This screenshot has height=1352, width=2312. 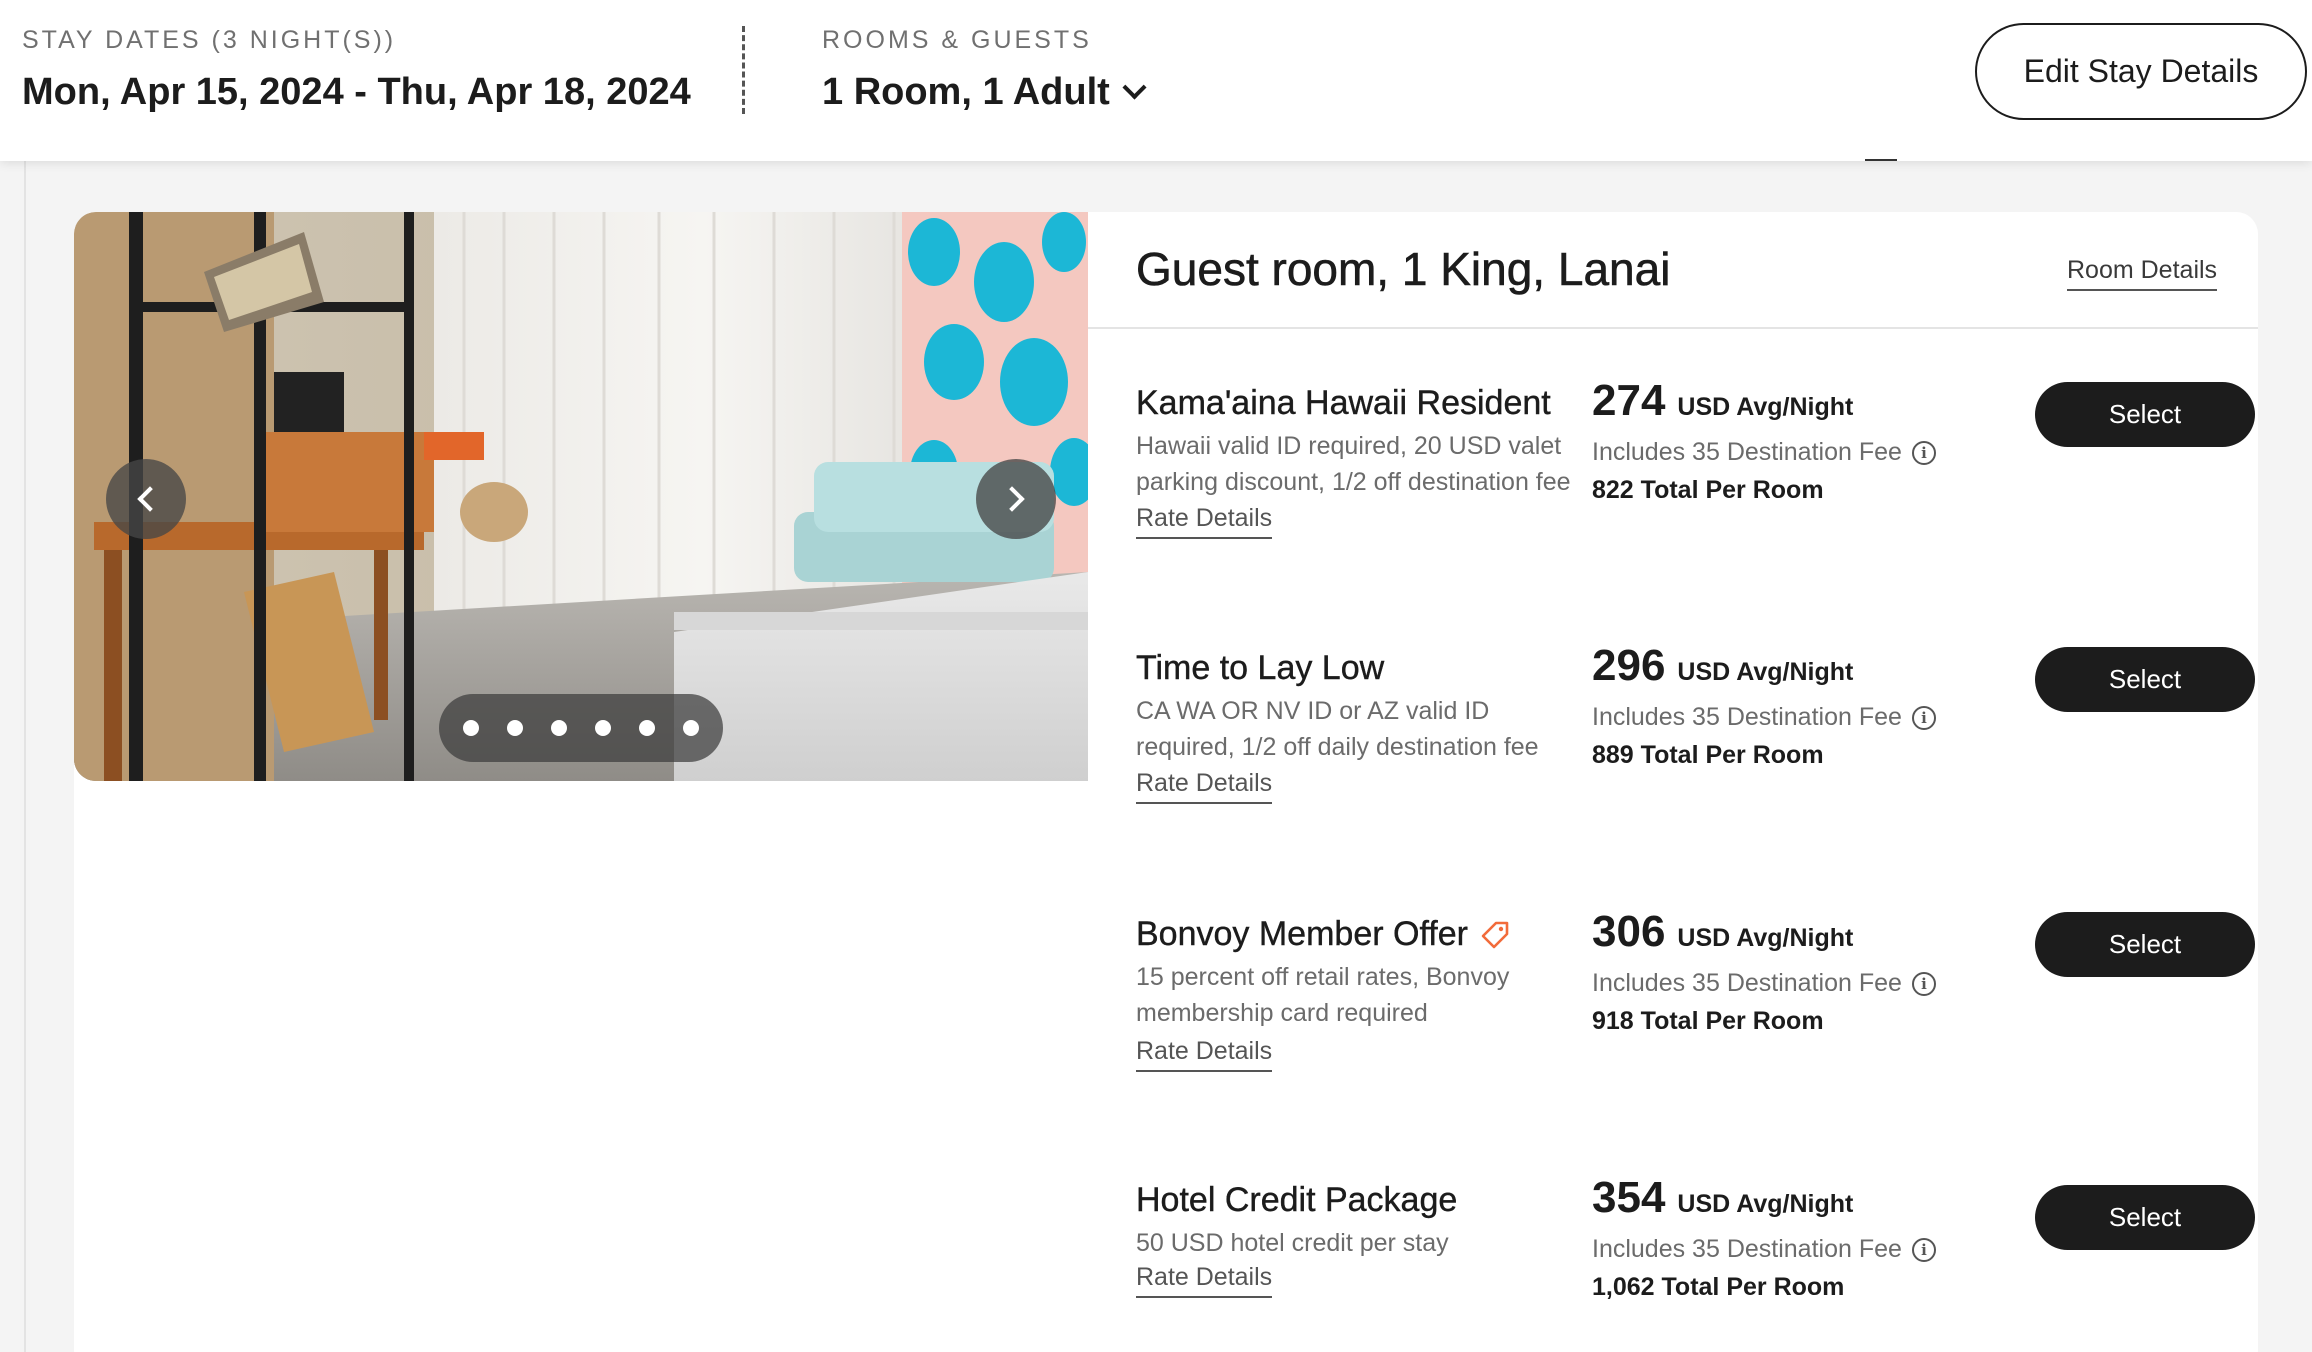 I want to click on rate-description: 50 USD hotel credit per stay, so click(x=1292, y=1243).